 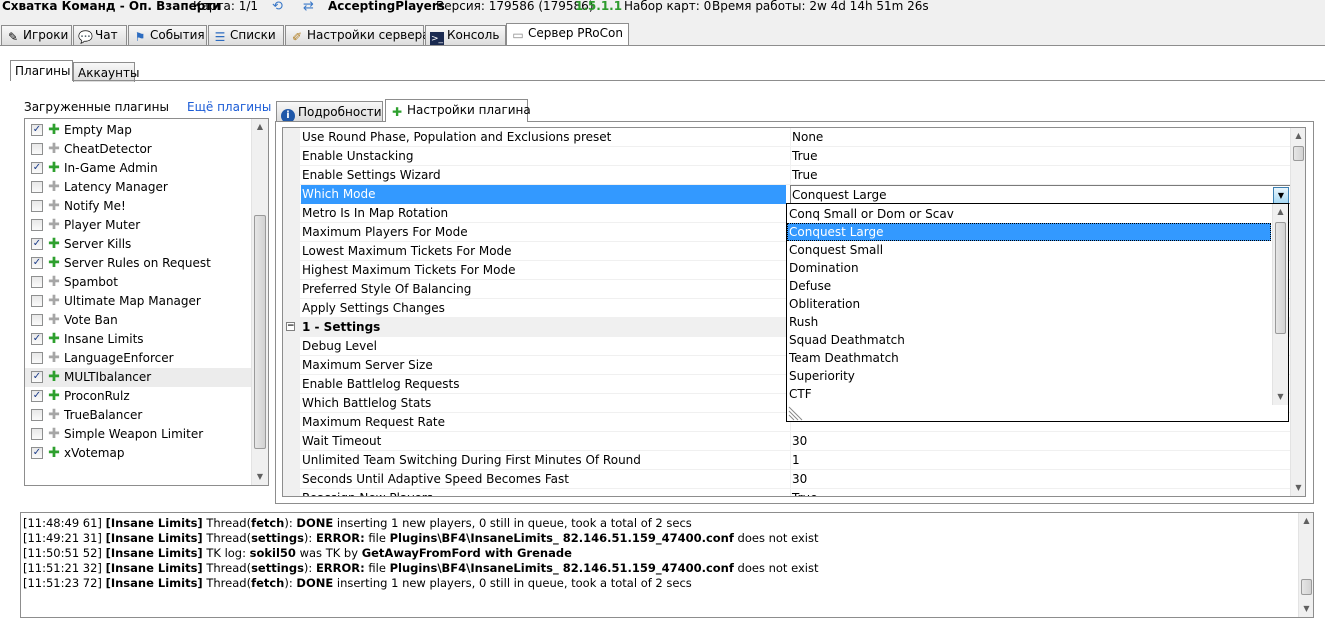 What do you see at coordinates (1281, 195) in the screenshot?
I see `chevron-down-icon: ▼` at bounding box center [1281, 195].